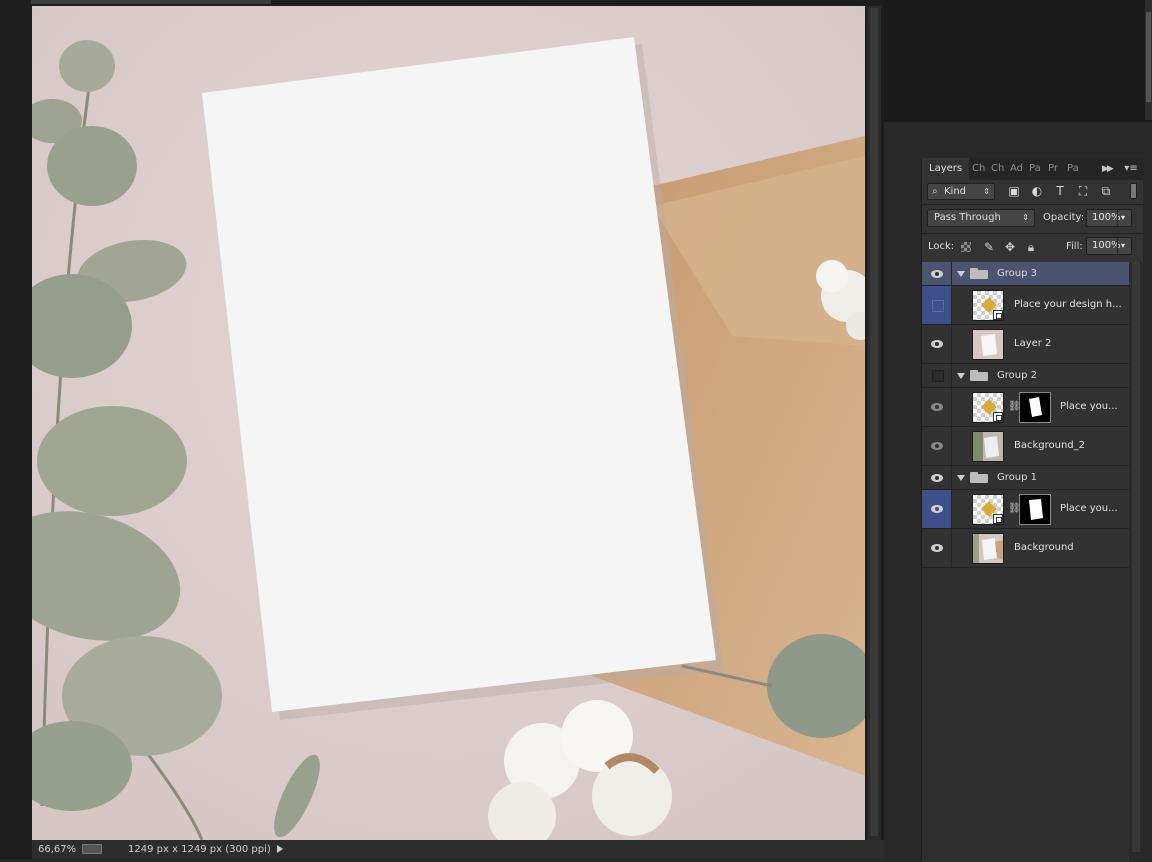 The image size is (1152, 862). I want to click on filter-kind-select: ⌕ Kind ⇕, so click(961, 191).